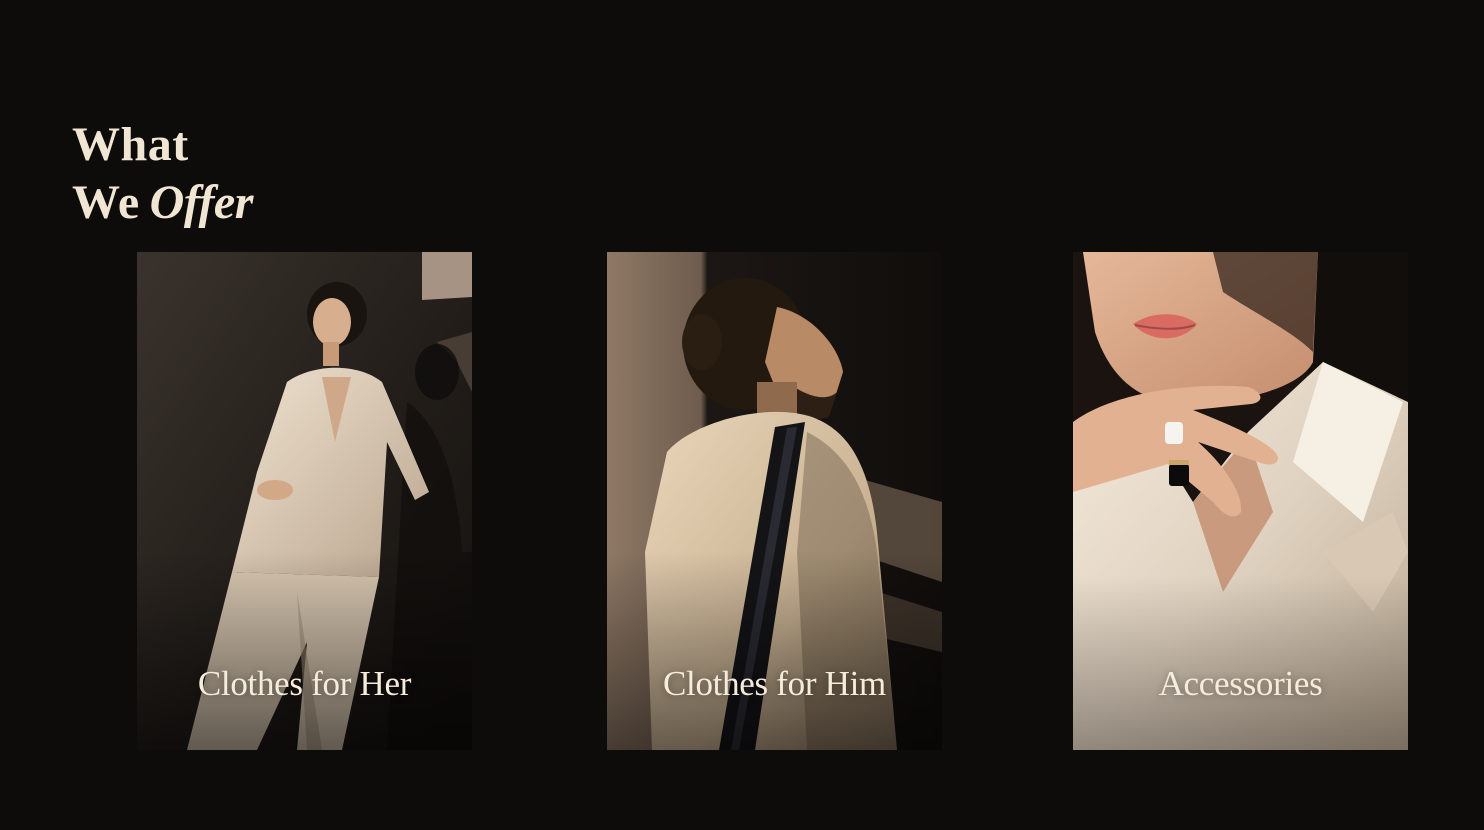  What do you see at coordinates (304, 683) in the screenshot?
I see `card-label-her: Clothes for Her` at bounding box center [304, 683].